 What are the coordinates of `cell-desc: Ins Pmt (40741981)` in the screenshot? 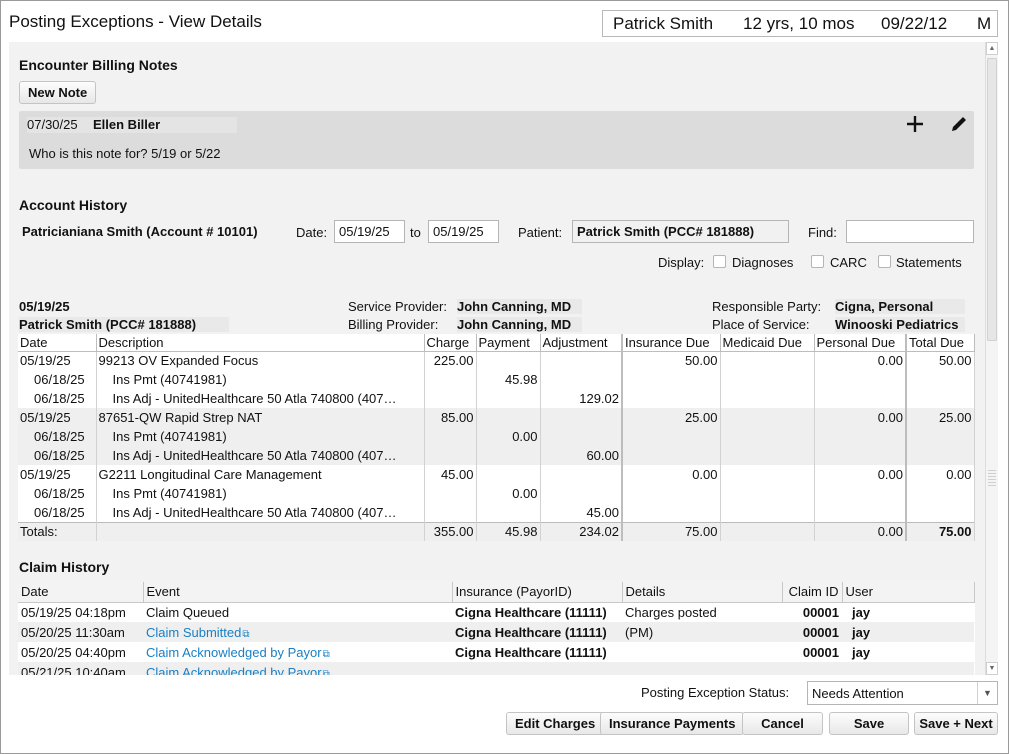 It's located at (260, 493).